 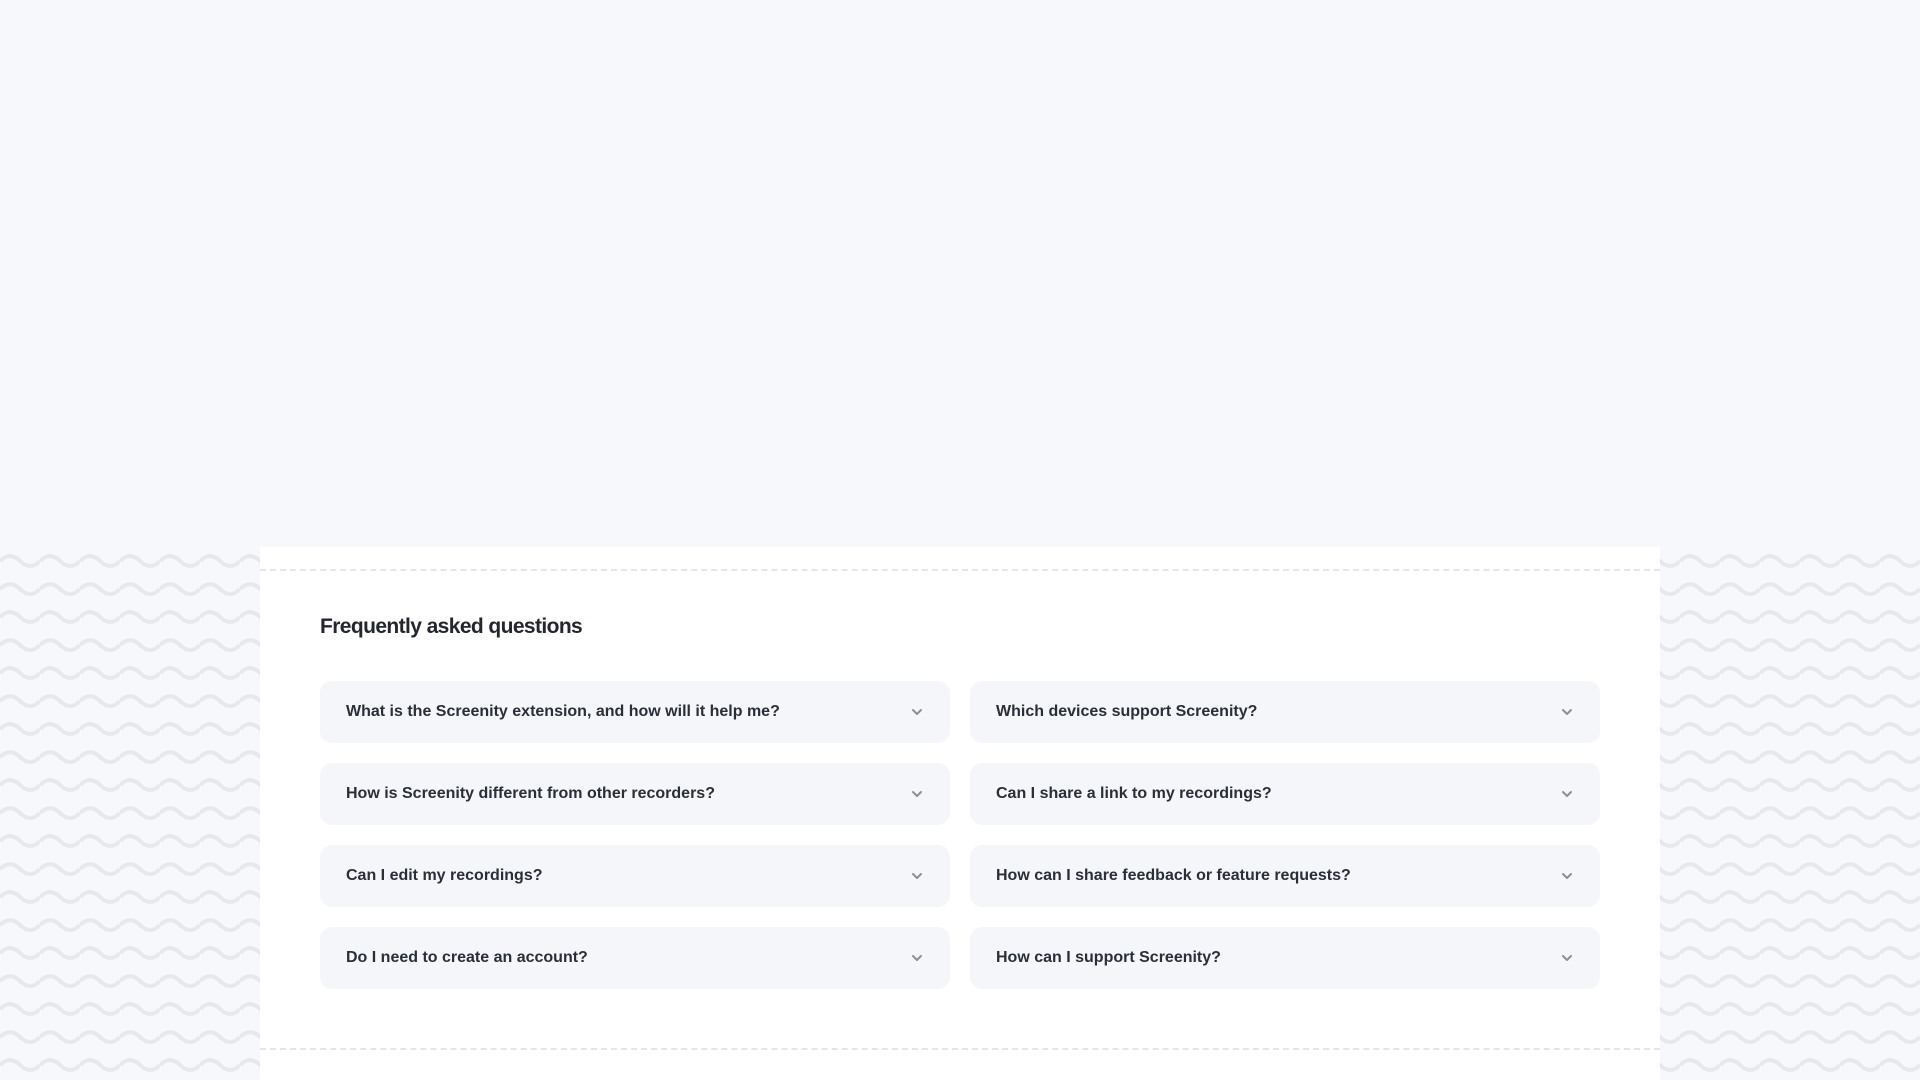 I want to click on faq-question: How can I support Screenity?, so click(x=1108, y=957).